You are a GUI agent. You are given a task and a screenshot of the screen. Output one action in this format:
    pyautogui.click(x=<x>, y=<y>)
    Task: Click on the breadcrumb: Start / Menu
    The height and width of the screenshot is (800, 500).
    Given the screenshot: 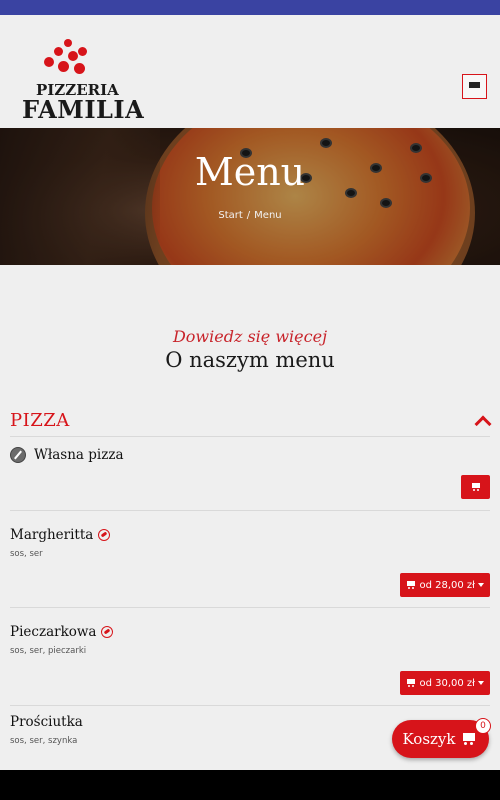 What is the action you would take?
    pyautogui.click(x=250, y=215)
    